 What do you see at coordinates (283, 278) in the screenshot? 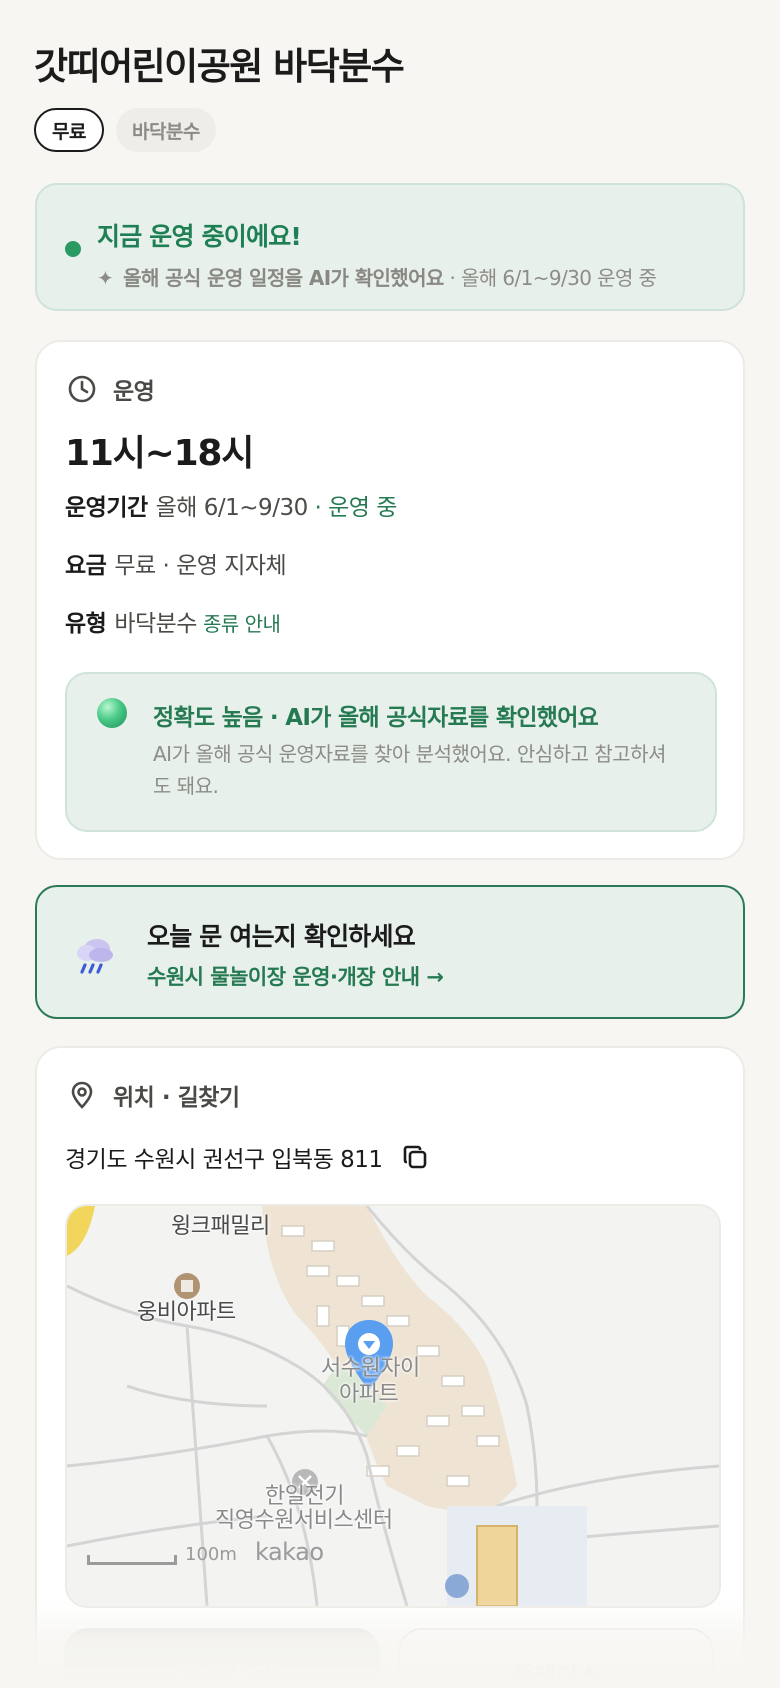
I see `status-sub-bold: 올해 공식 운영 일정을 AI가 확인했어요` at bounding box center [283, 278].